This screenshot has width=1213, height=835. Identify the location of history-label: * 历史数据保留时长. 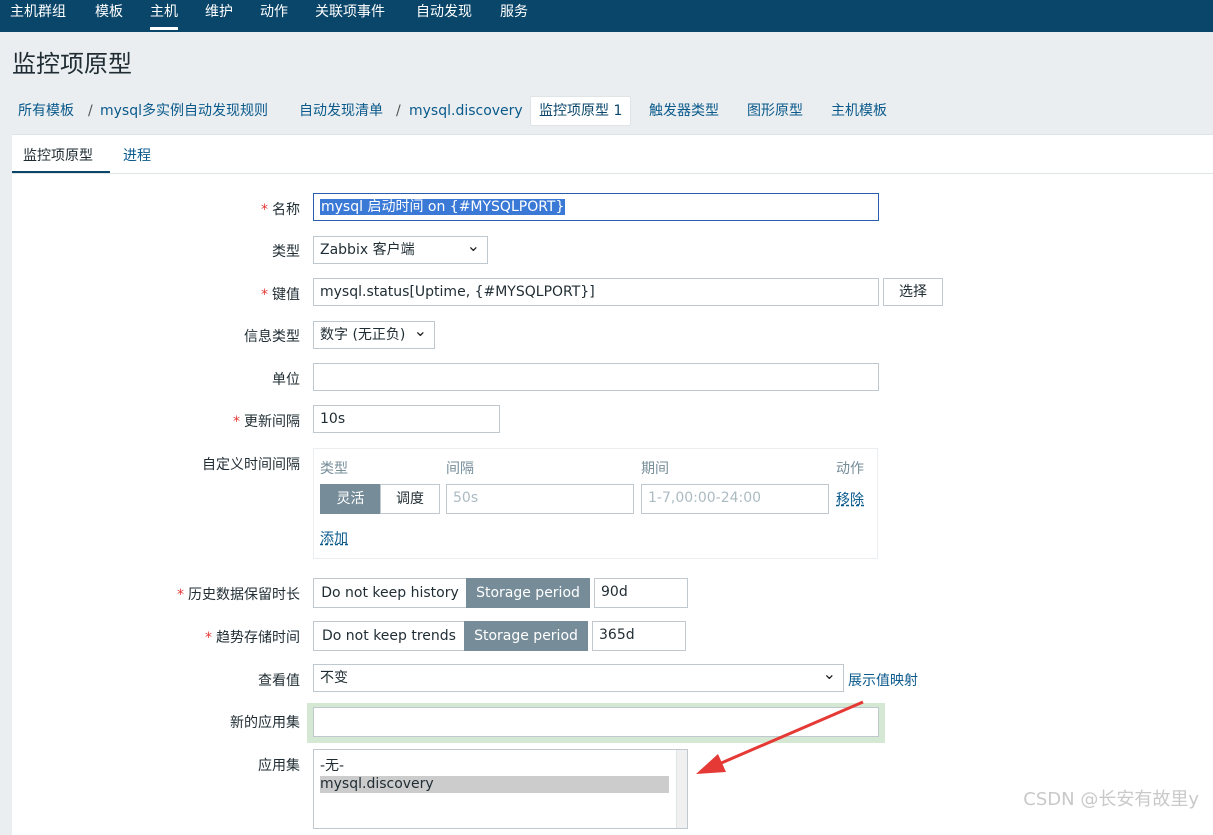
(238, 595).